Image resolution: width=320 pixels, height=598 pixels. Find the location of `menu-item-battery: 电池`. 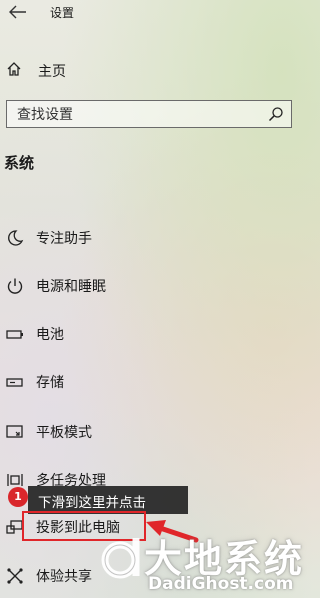

menu-item-battery: 电池 is located at coordinates (105, 334).